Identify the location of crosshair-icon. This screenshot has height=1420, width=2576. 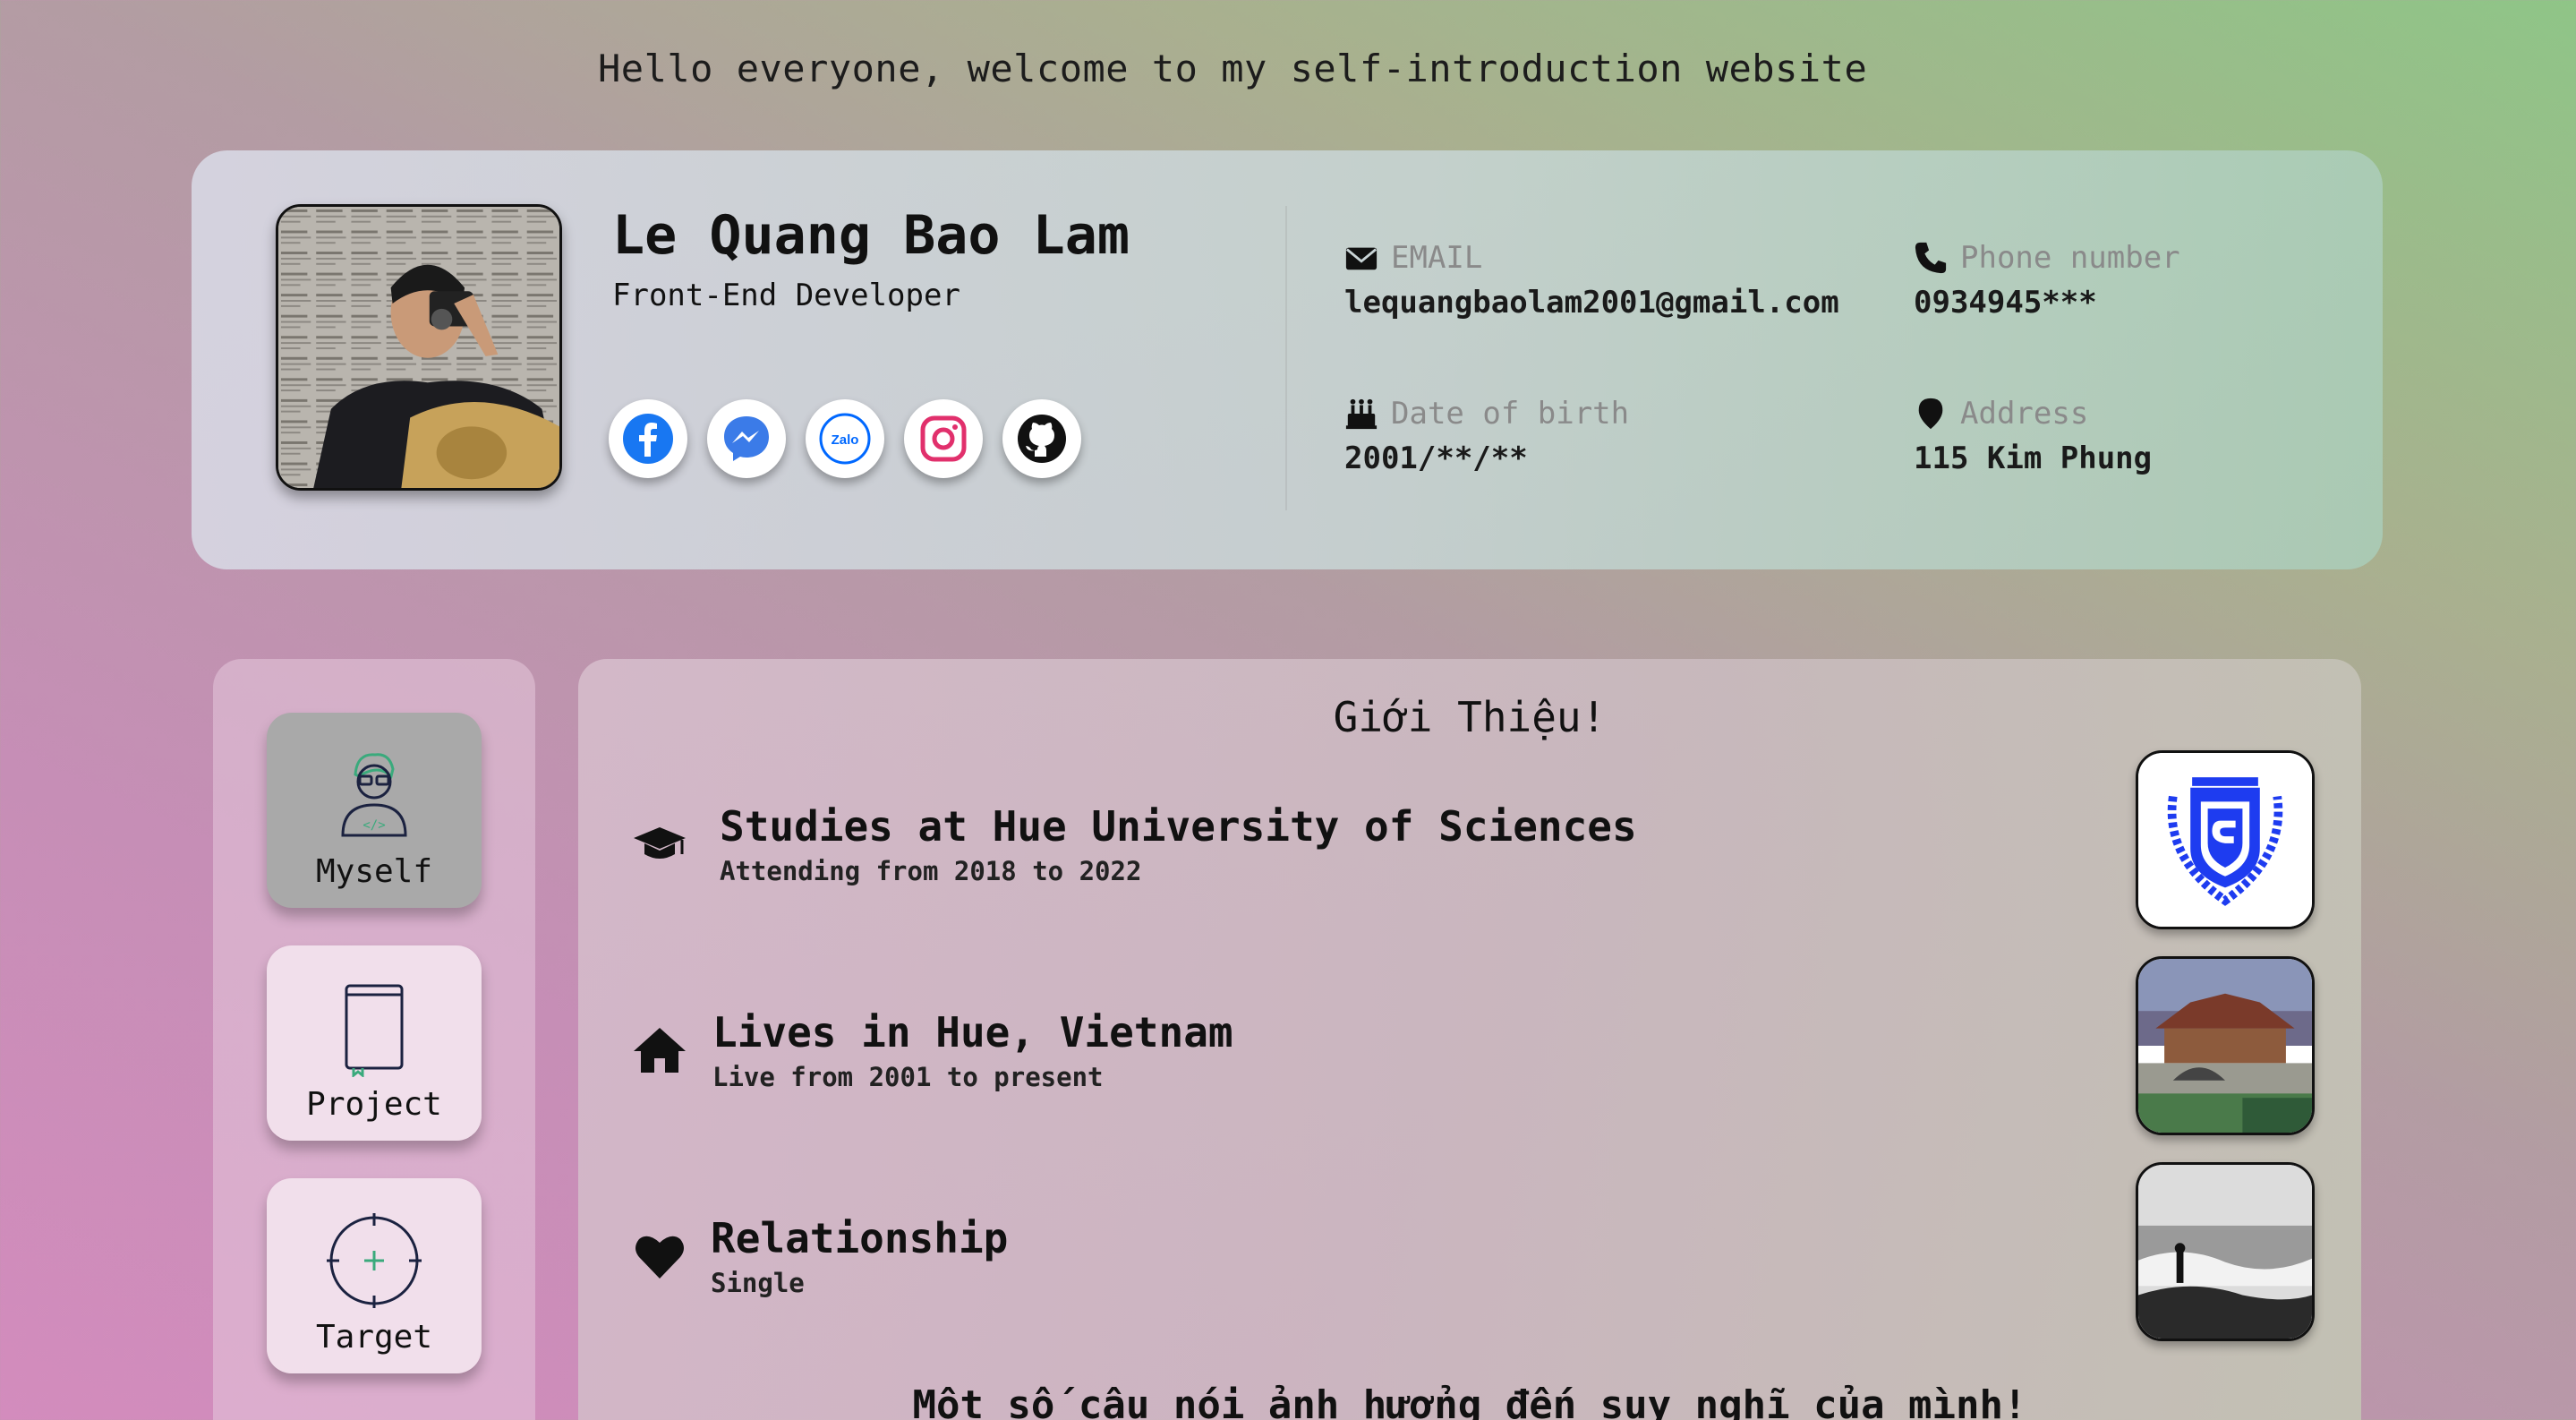
(374, 1261).